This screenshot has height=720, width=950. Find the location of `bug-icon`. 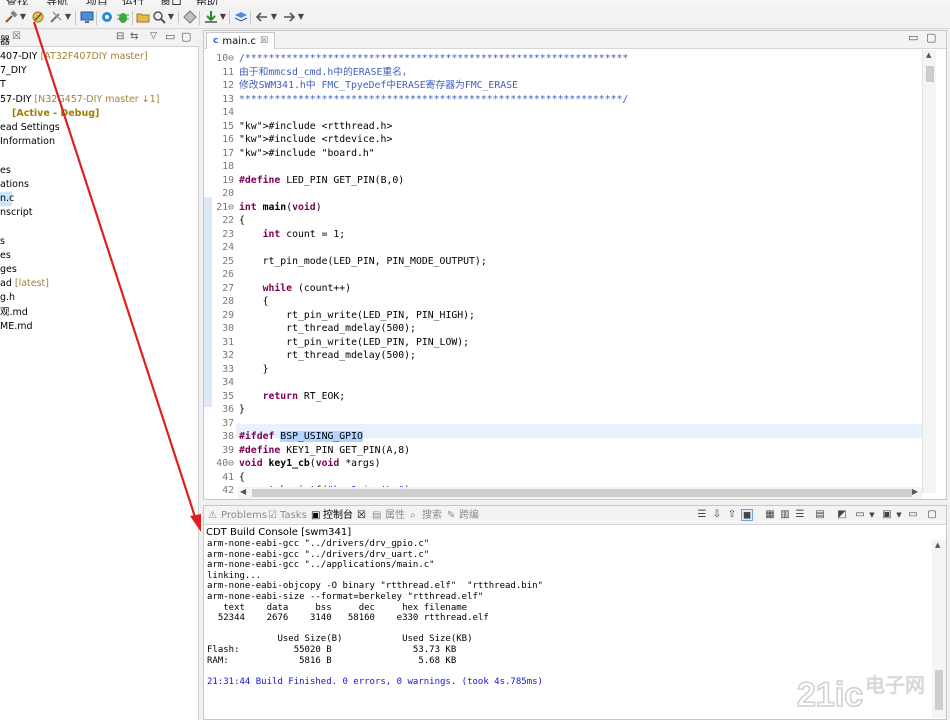

bug-icon is located at coordinates (123, 17).